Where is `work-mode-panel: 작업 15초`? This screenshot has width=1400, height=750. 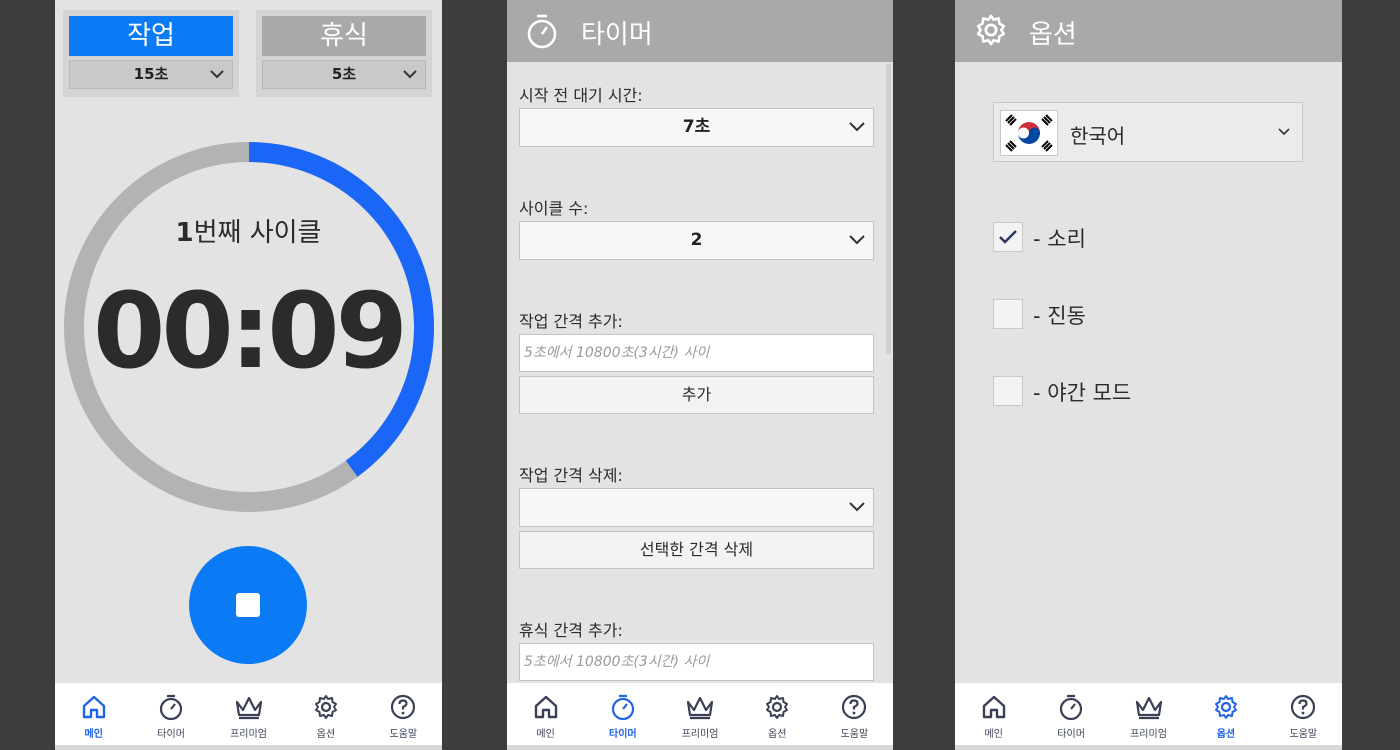 work-mode-panel: 작업 15초 is located at coordinates (151, 53).